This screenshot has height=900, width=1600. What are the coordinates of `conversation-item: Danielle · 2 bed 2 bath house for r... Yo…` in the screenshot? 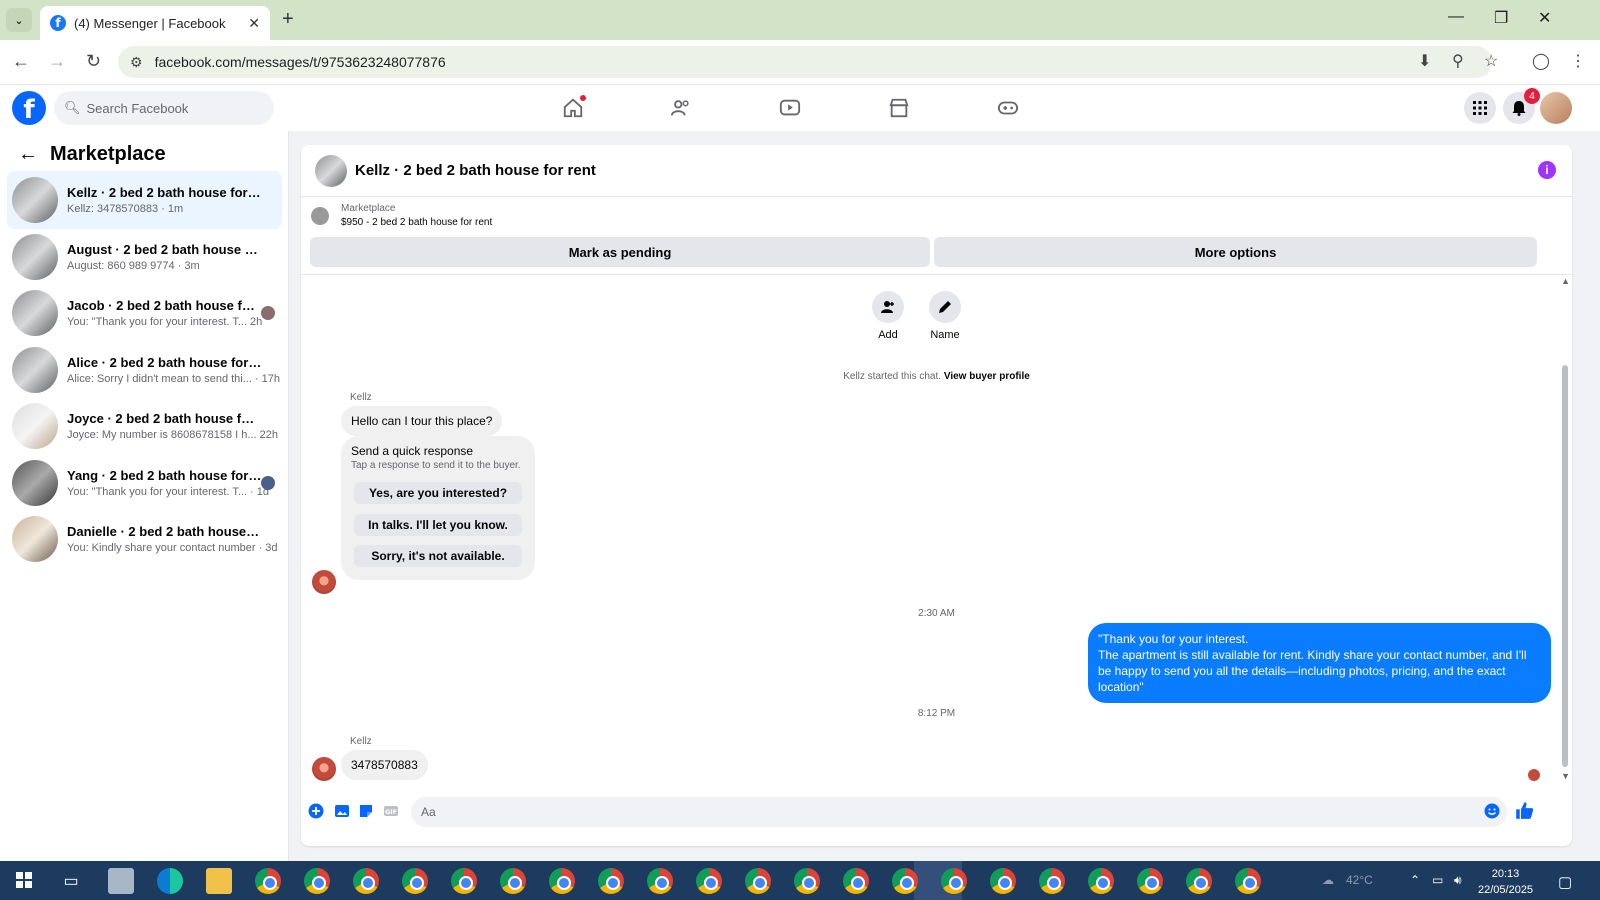 It's located at (144, 539).